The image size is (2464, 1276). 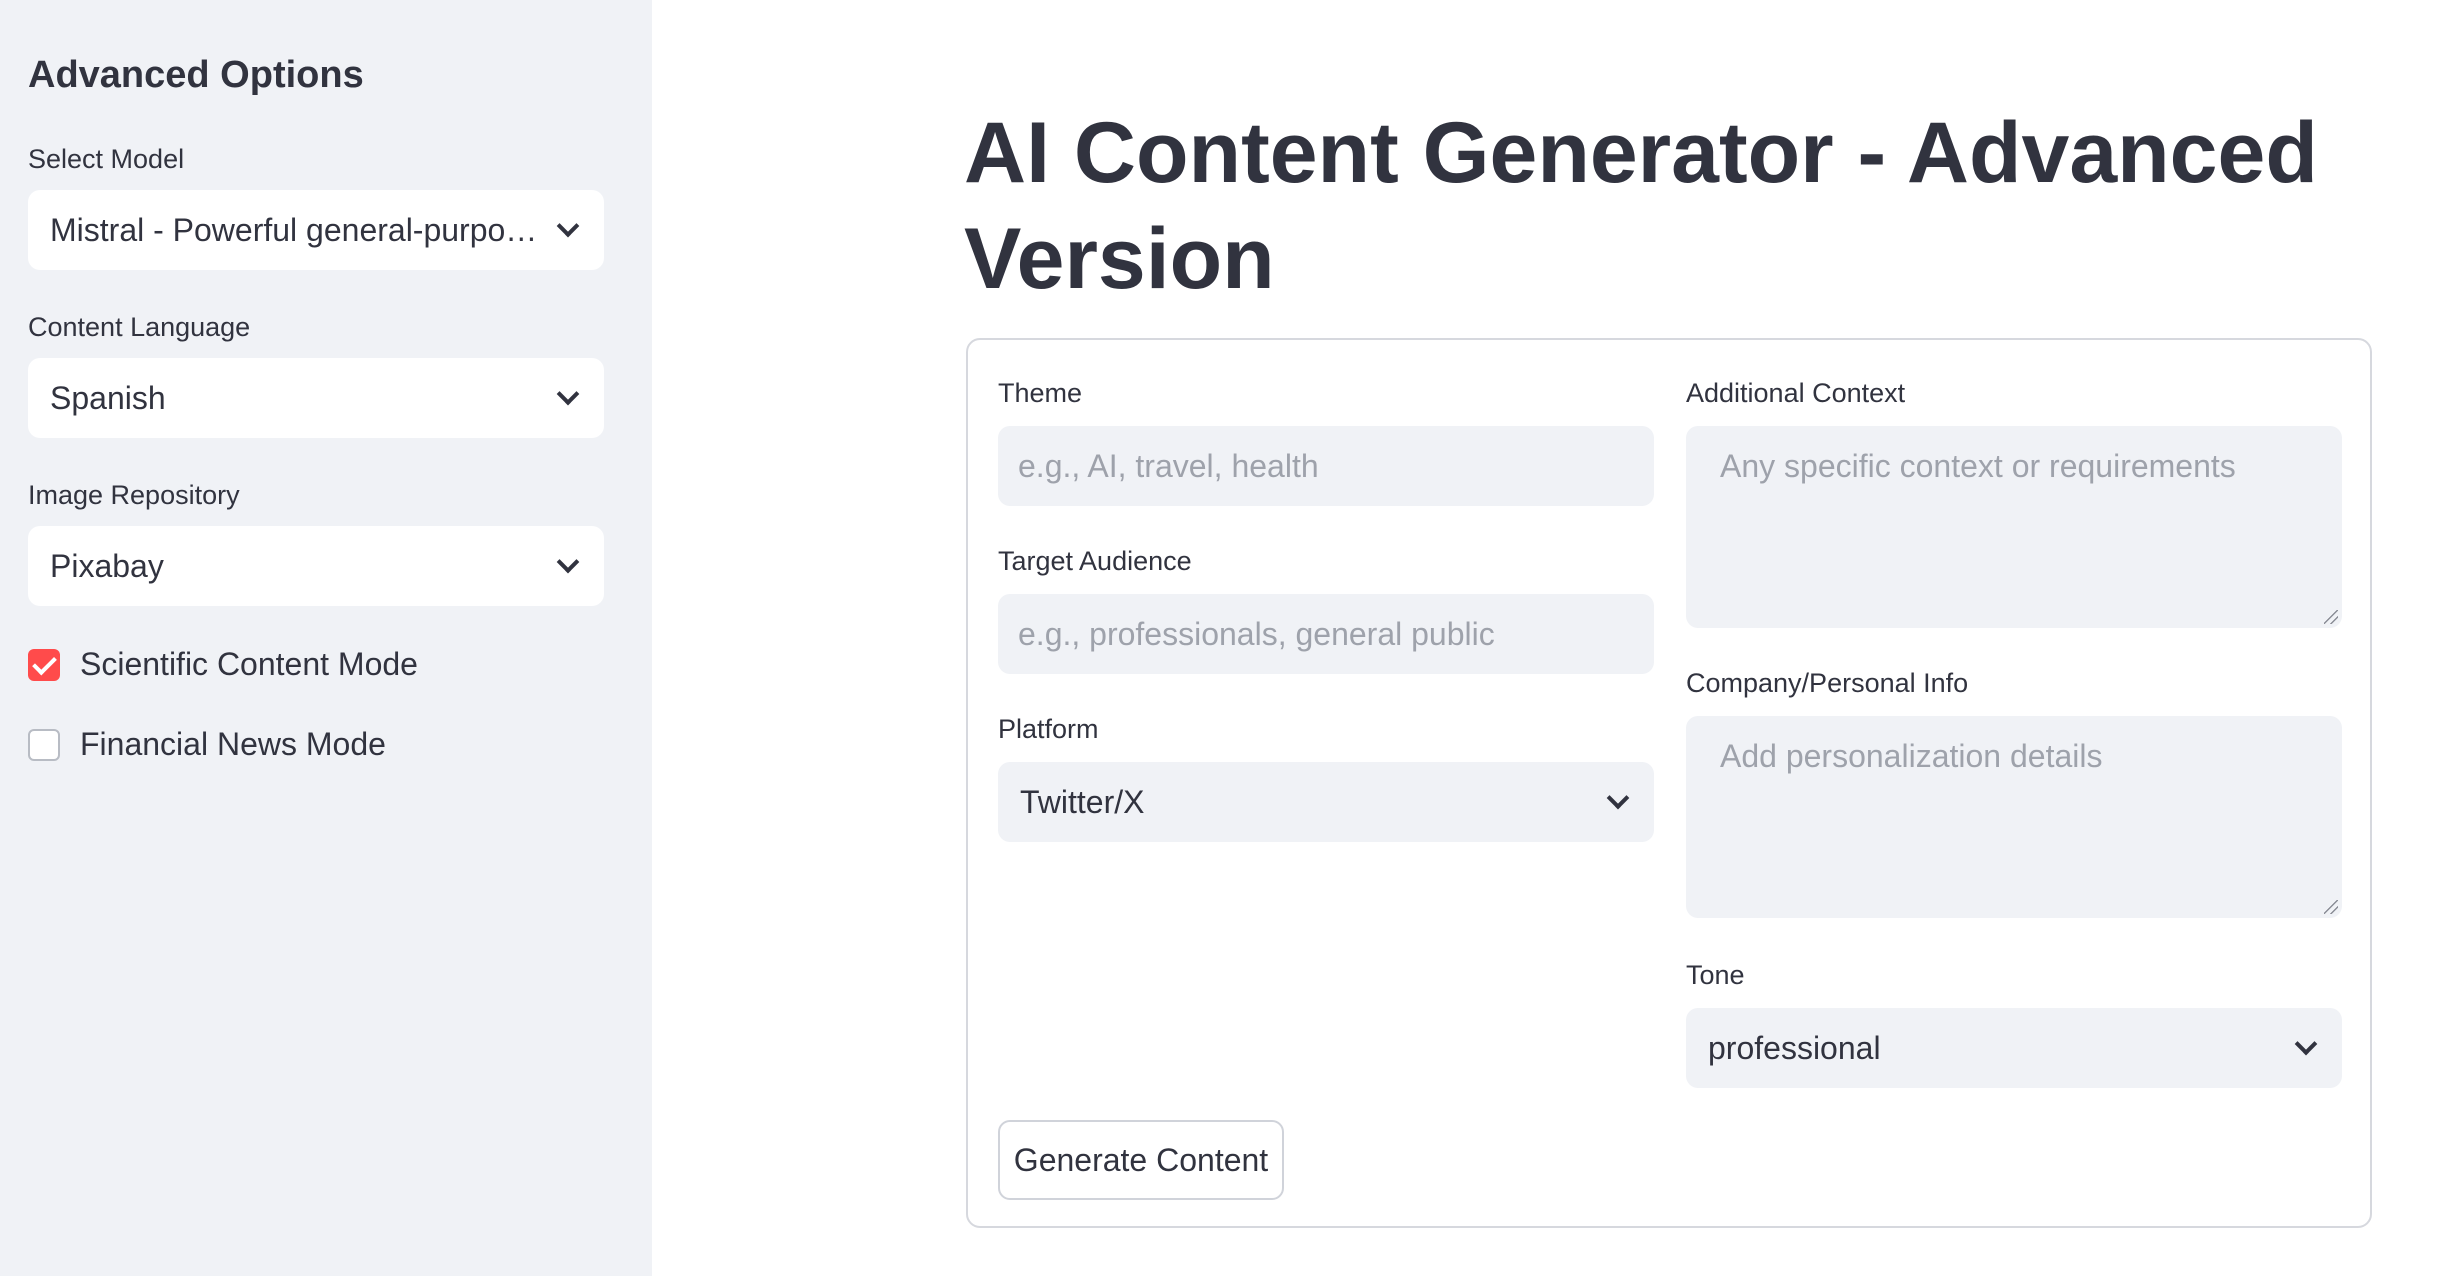 I want to click on scientific-mode-label: Scientific Content Mode, so click(x=249, y=664).